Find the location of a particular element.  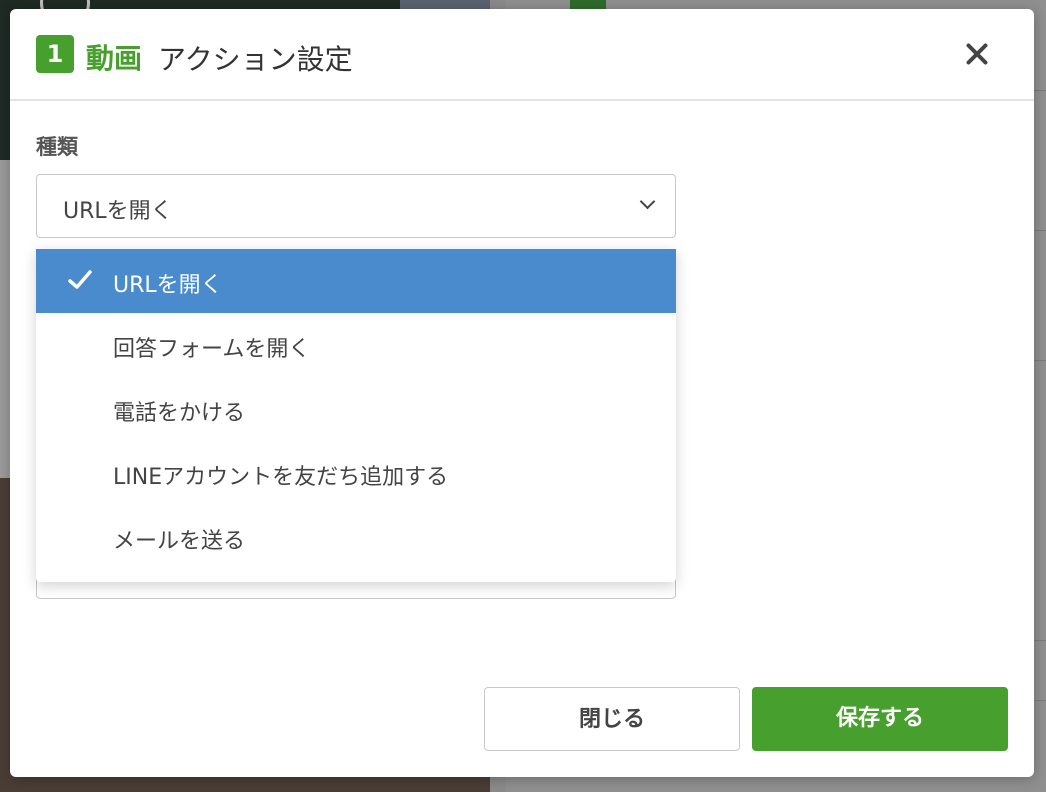

option-label: 回答フォームを開く is located at coordinates (212, 349).